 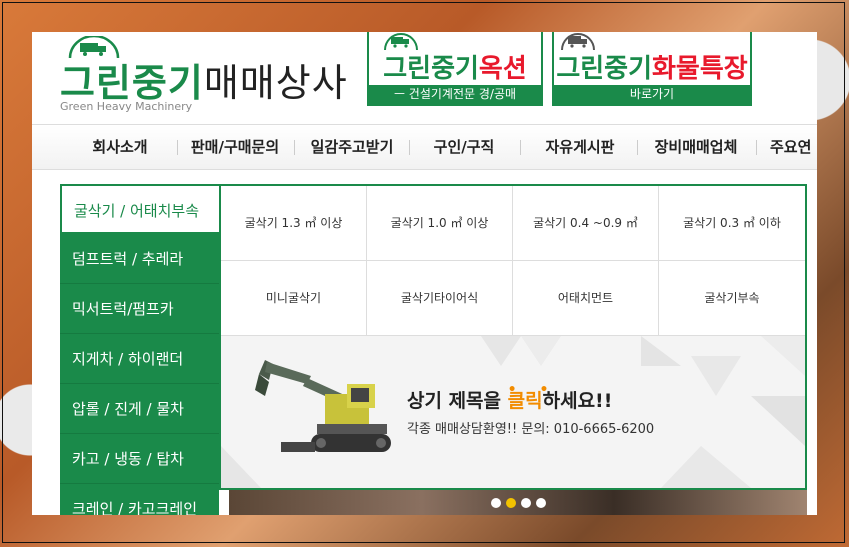 I want to click on submenu-item: 굴삭기 1.0 ㎥ 이상, so click(x=440, y=223).